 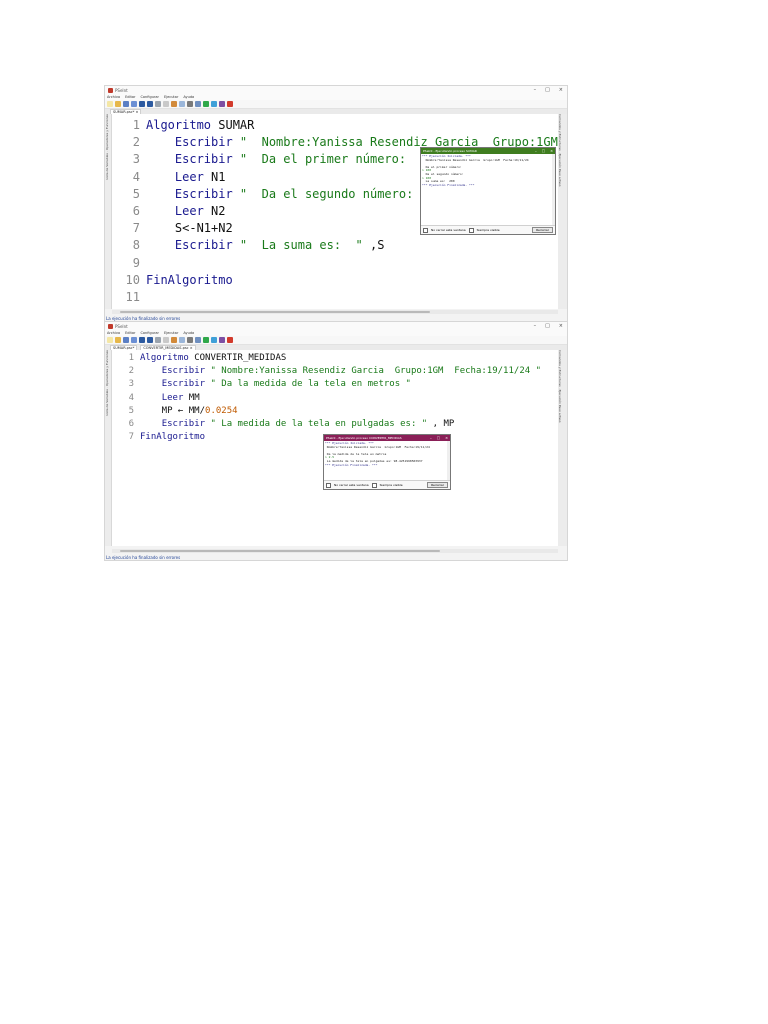 What do you see at coordinates (214, 176) in the screenshot?
I see `code-text: N1` at bounding box center [214, 176].